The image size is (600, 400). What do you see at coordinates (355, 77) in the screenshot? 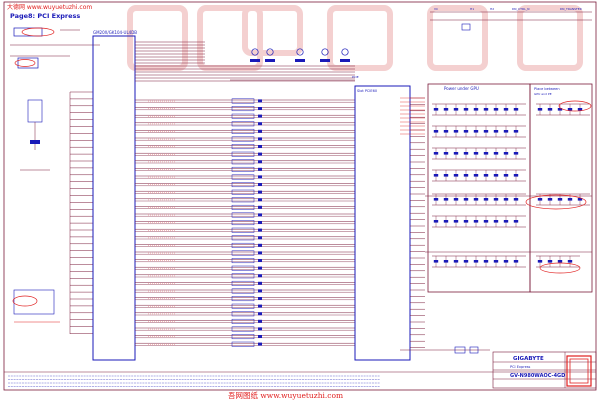
I see `slot-ic-note: PCIE` at bounding box center [355, 77].